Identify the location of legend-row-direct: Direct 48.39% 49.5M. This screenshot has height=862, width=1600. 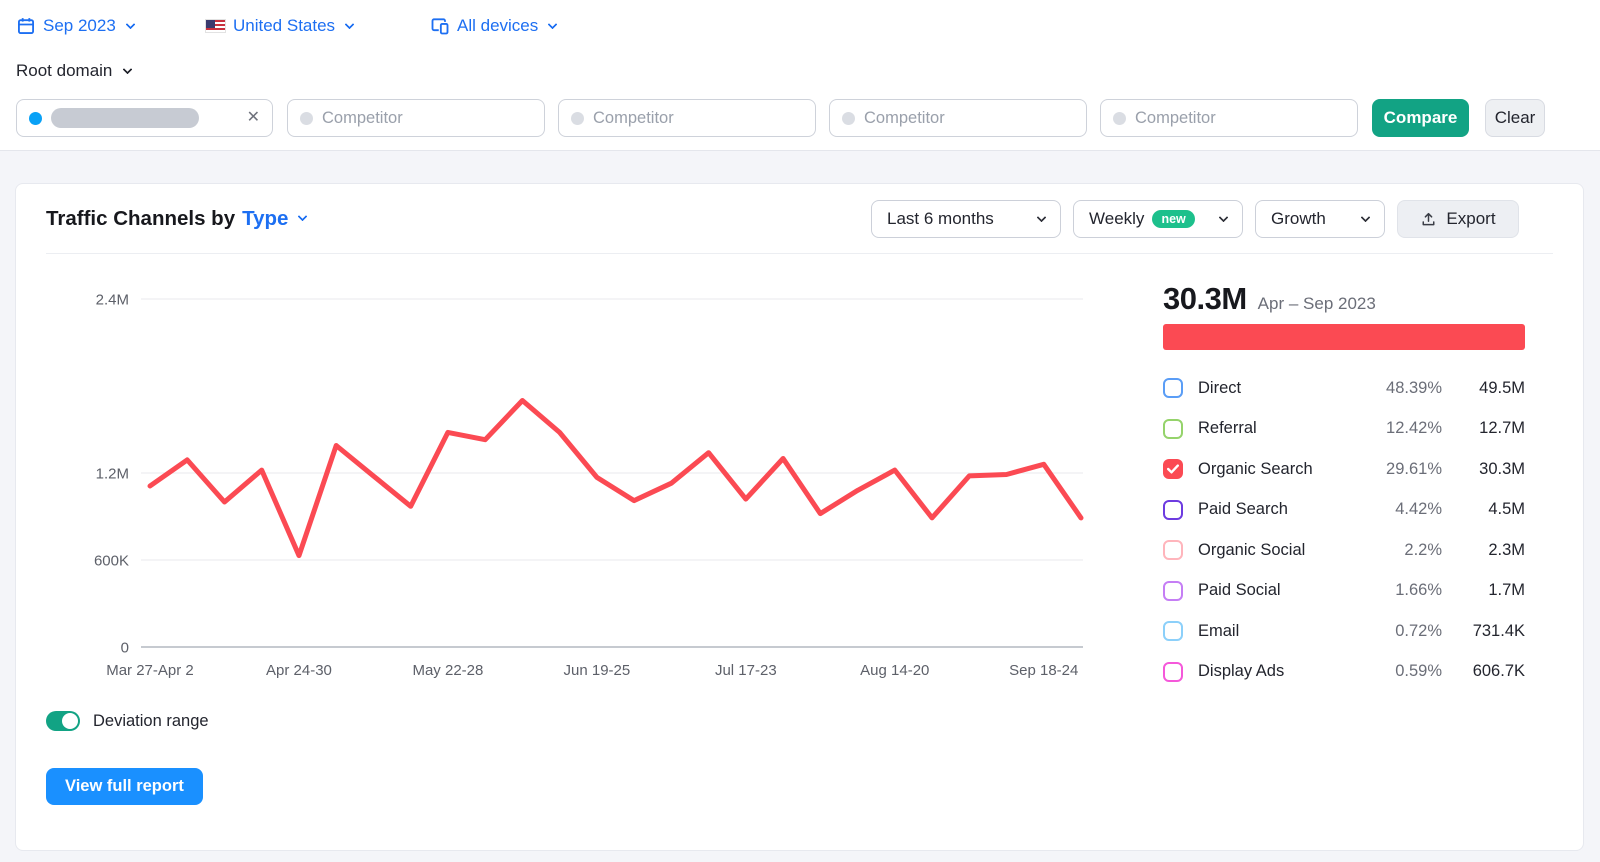
(1344, 388).